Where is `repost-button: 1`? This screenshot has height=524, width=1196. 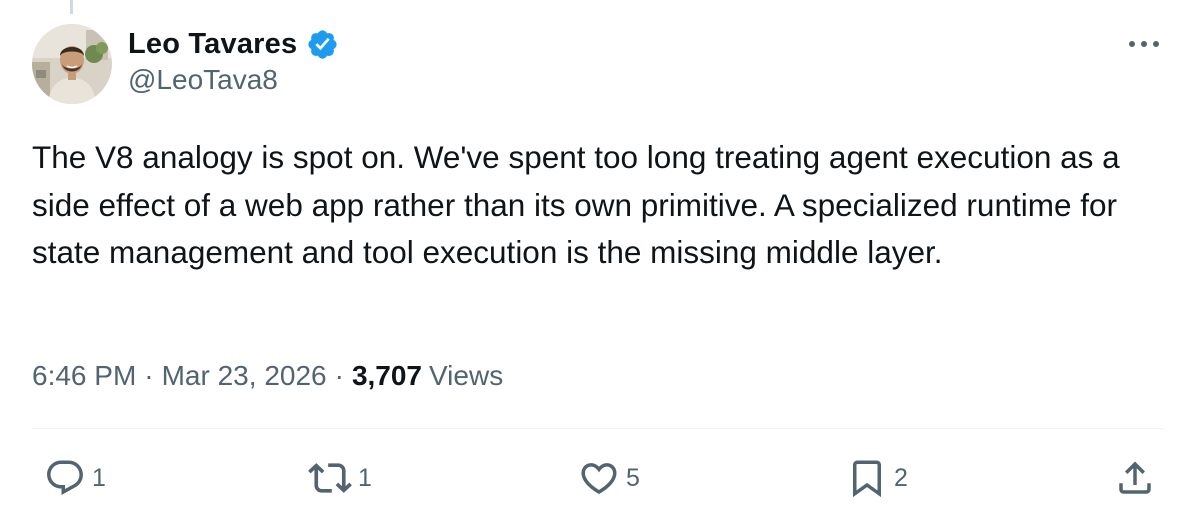
repost-button: 1 is located at coordinates (340, 478).